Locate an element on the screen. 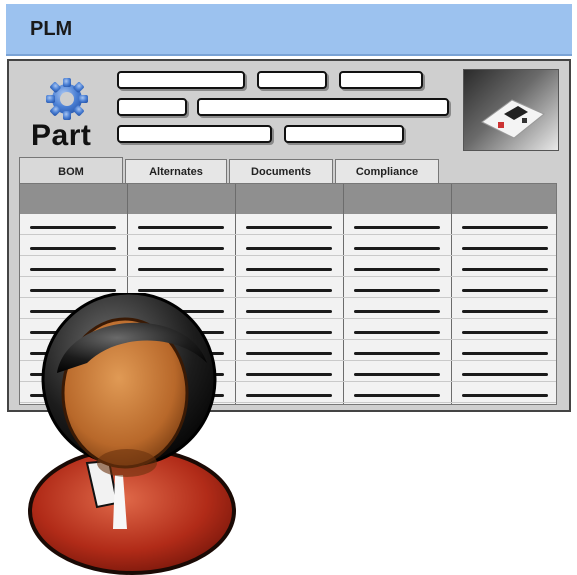  gear-icon is located at coordinates (67, 99).